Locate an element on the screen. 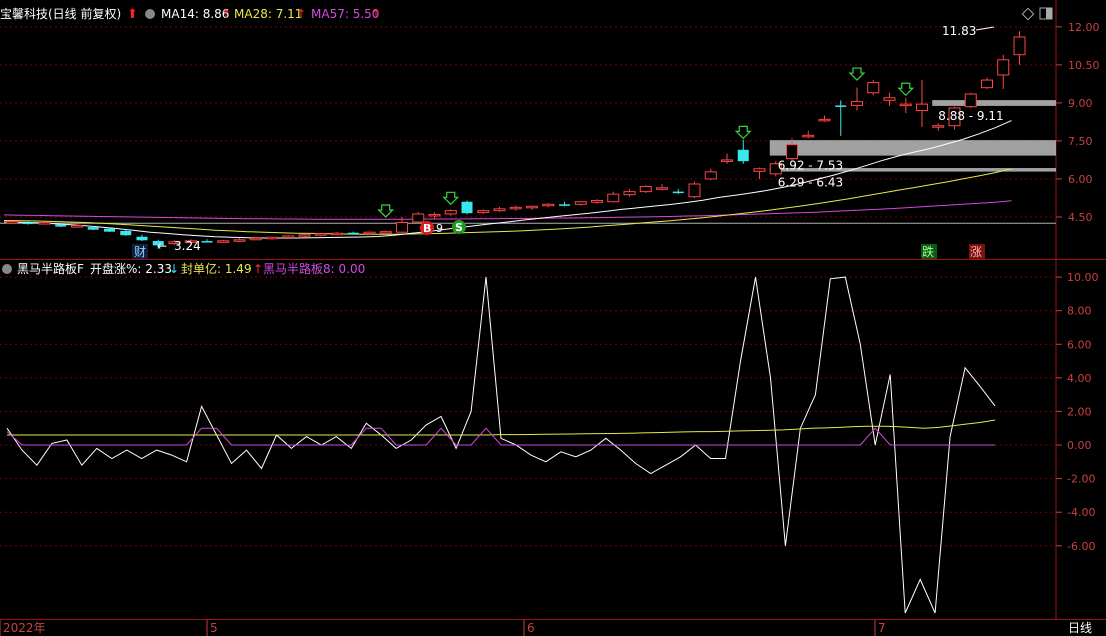  seal-up-icon: ↑ is located at coordinates (258, 269).